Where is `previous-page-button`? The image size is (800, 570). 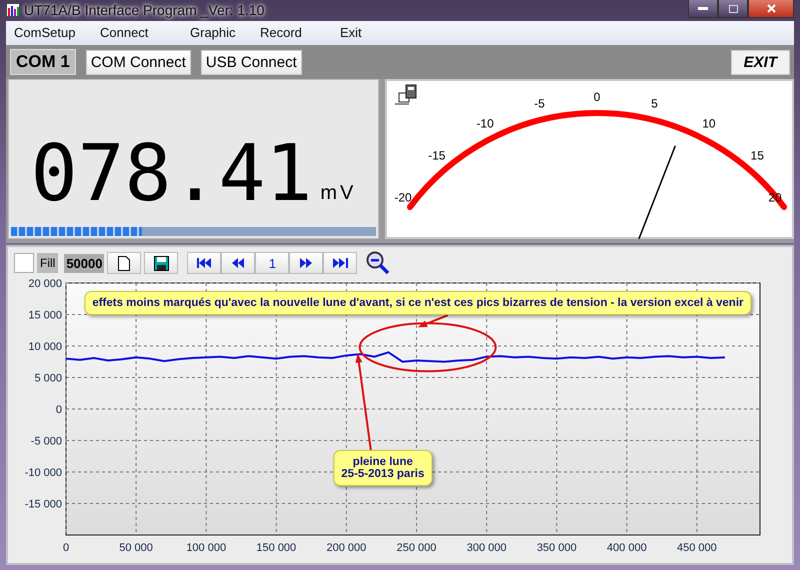
previous-page-button is located at coordinates (238, 263).